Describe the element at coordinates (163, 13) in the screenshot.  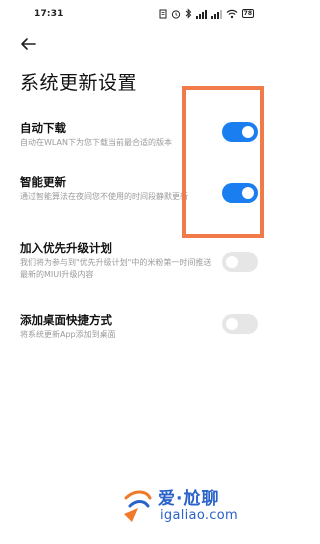
I see `notification-icon` at that location.